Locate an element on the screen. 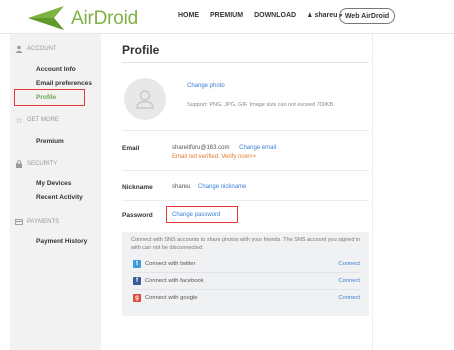 The image size is (454, 350). change-password-highlight-box is located at coordinates (202, 214).